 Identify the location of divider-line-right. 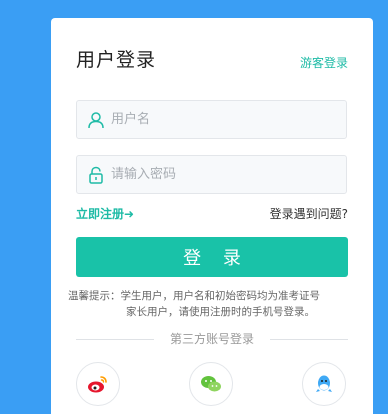
(309, 339).